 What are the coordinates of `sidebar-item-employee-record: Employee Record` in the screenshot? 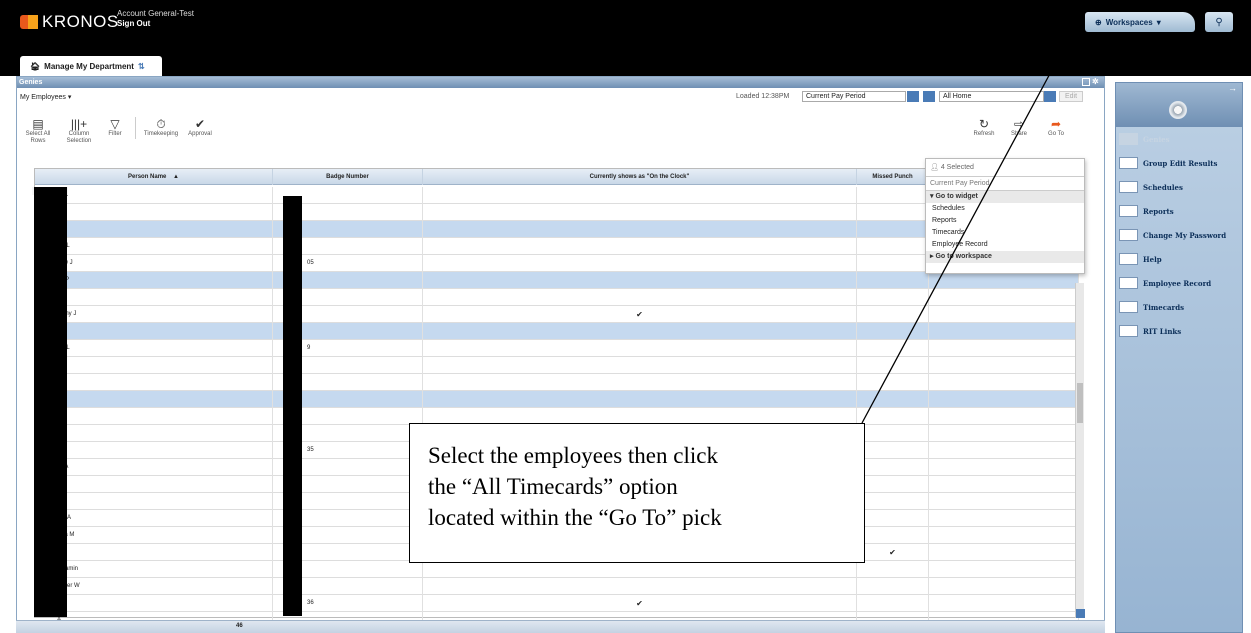 It's located at (1165, 283).